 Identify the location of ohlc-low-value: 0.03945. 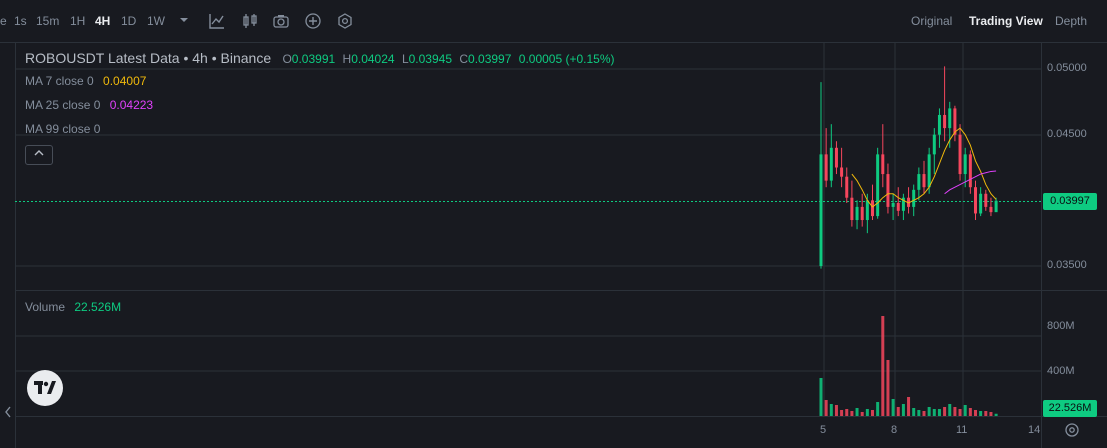
(430, 59).